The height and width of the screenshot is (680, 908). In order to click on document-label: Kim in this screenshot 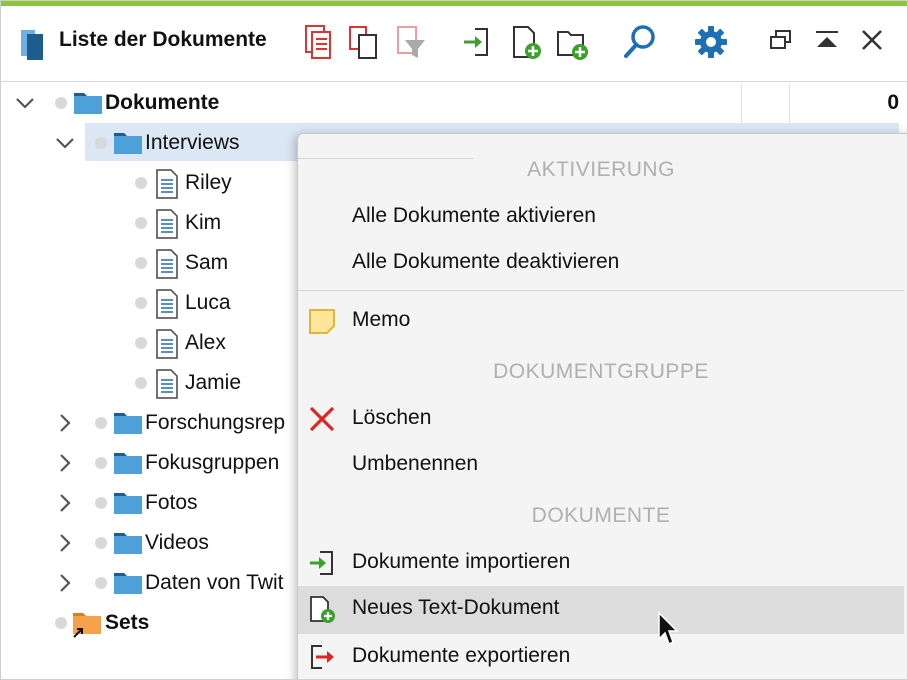, I will do `click(203, 222)`.